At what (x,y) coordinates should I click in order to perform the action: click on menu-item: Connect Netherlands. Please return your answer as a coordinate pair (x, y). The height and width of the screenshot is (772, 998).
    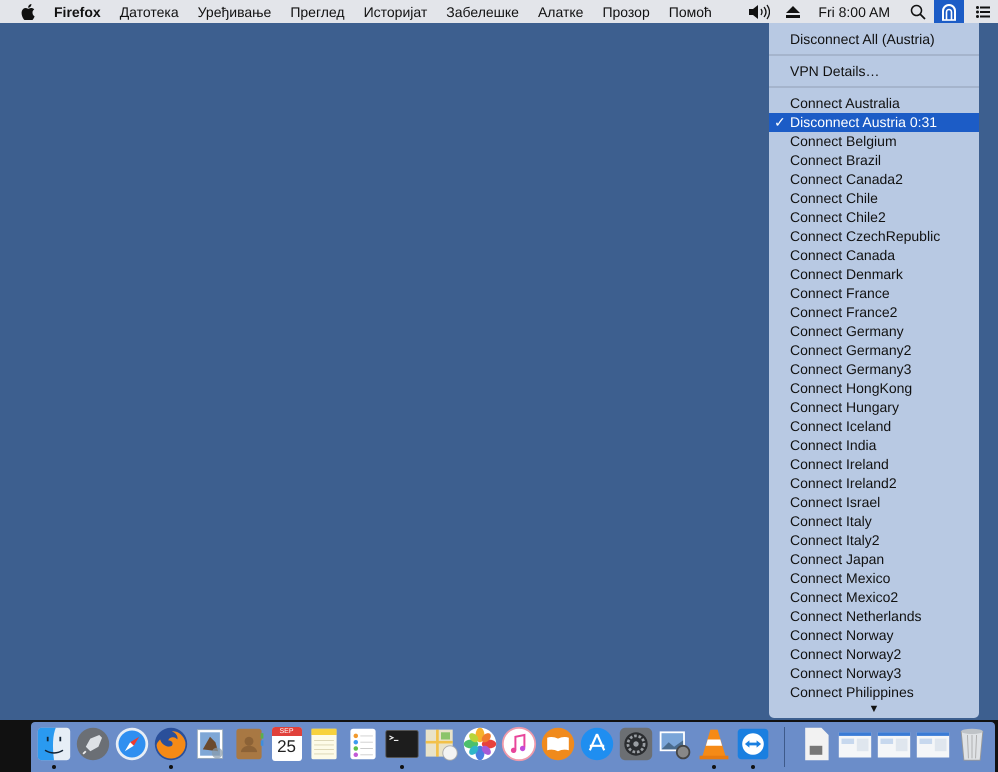
    Looking at the image, I should click on (874, 616).